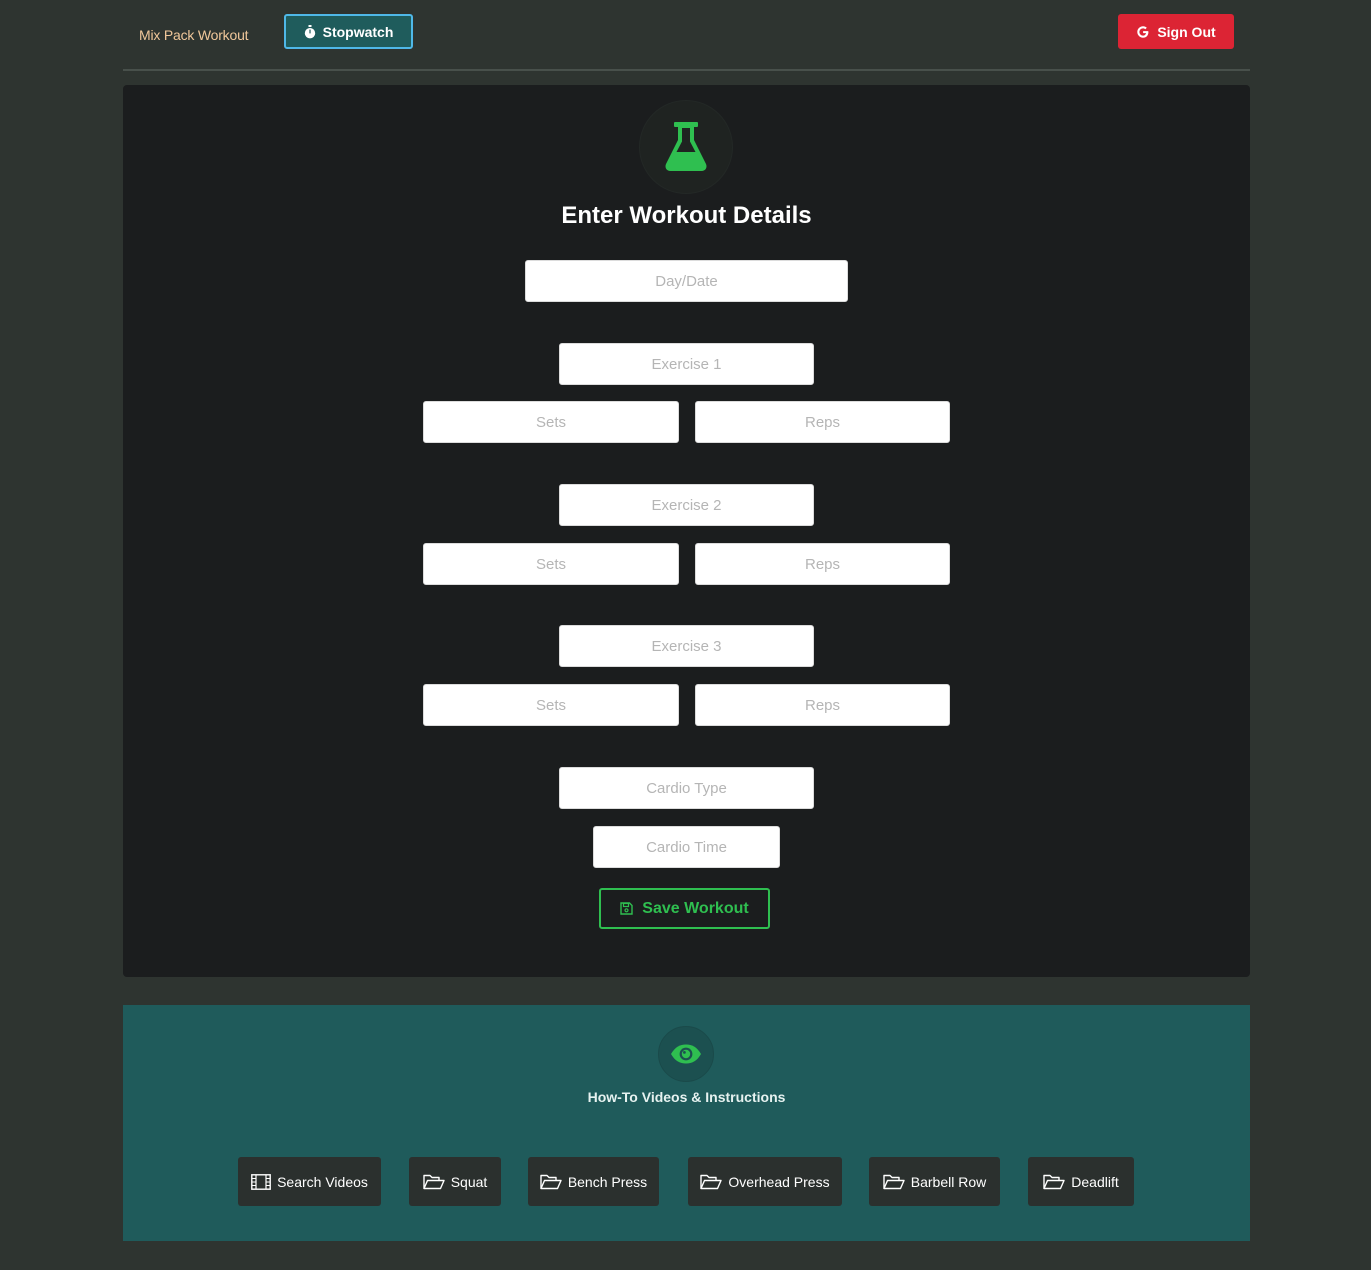 The height and width of the screenshot is (1270, 1371). What do you see at coordinates (626, 908) in the screenshot?
I see `floppy-disk-icon` at bounding box center [626, 908].